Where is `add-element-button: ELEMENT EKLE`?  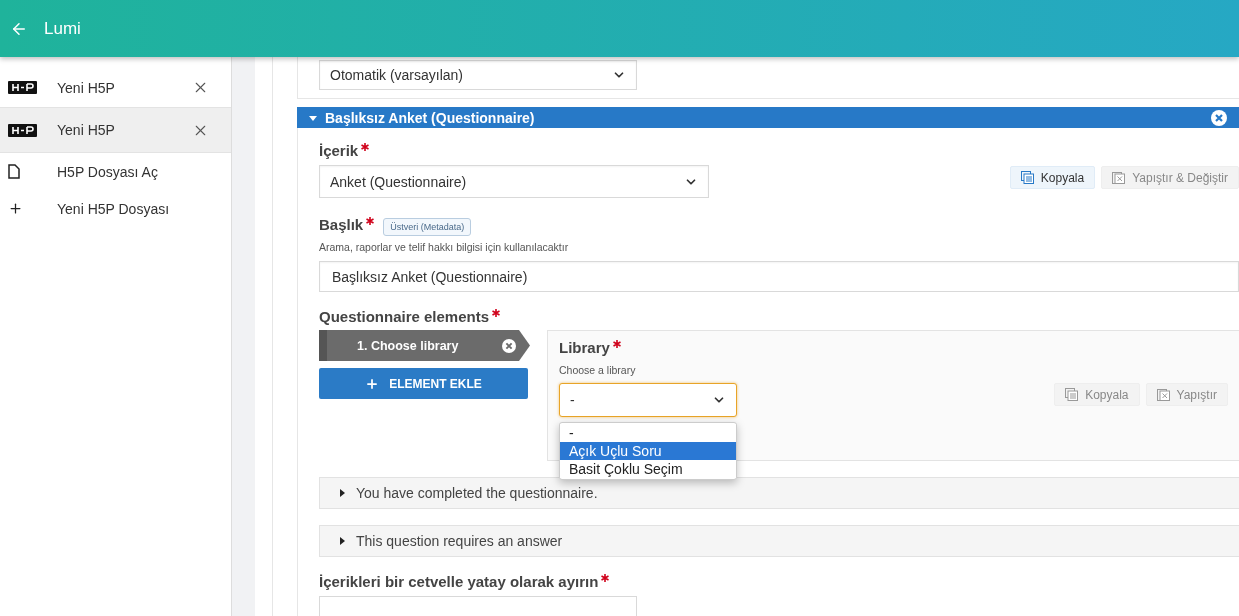 add-element-button: ELEMENT EKLE is located at coordinates (423, 383).